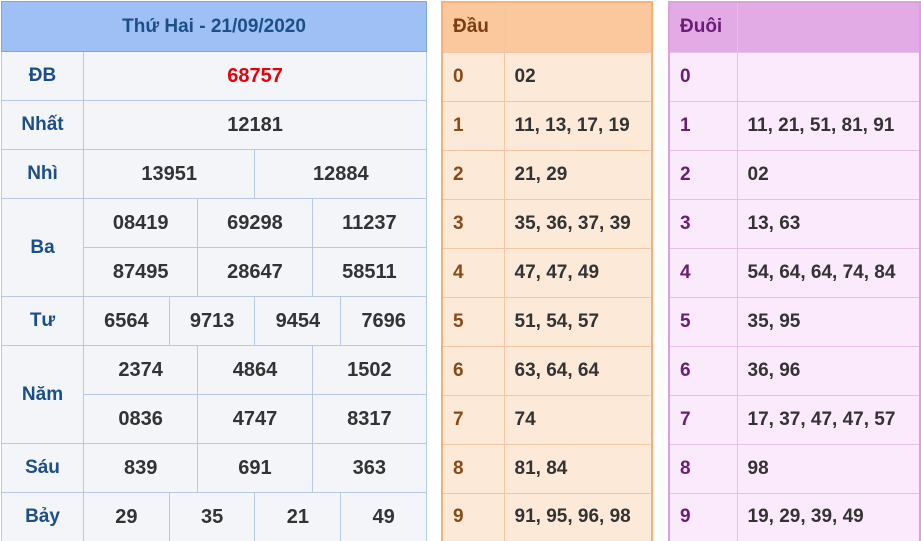 This screenshot has width=921, height=541. I want to click on prize-label-db: ĐB, so click(42, 76).